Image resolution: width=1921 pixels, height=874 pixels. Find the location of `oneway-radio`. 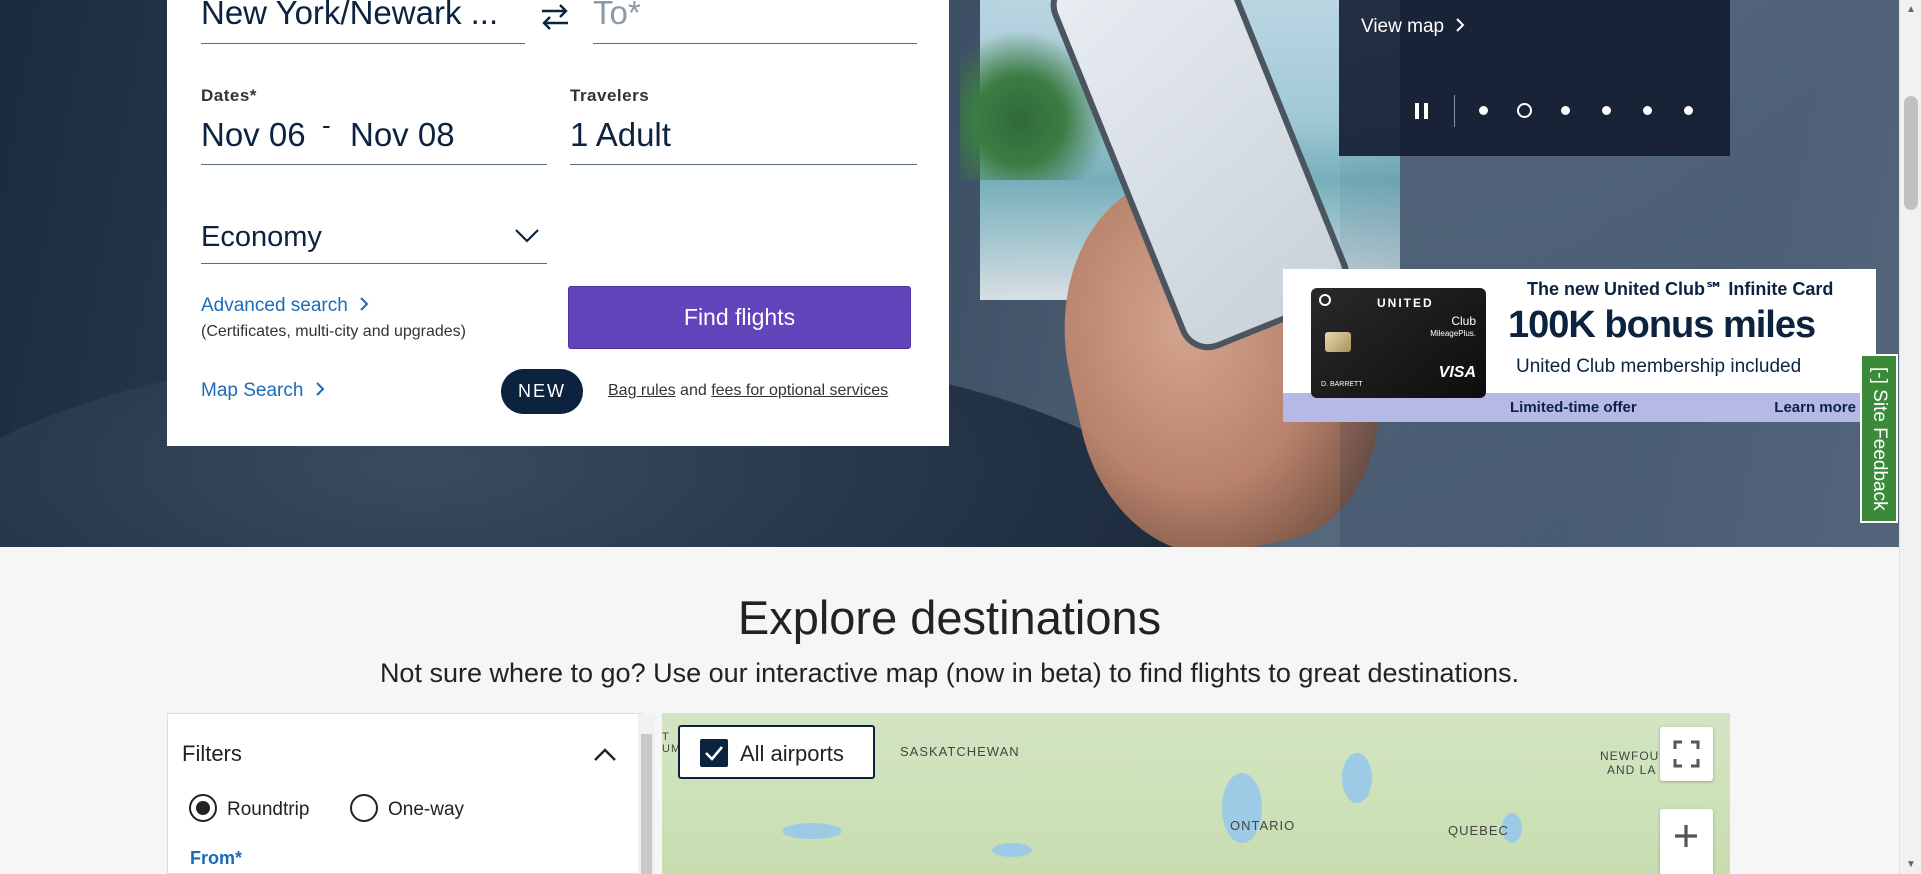

oneway-radio is located at coordinates (364, 808).